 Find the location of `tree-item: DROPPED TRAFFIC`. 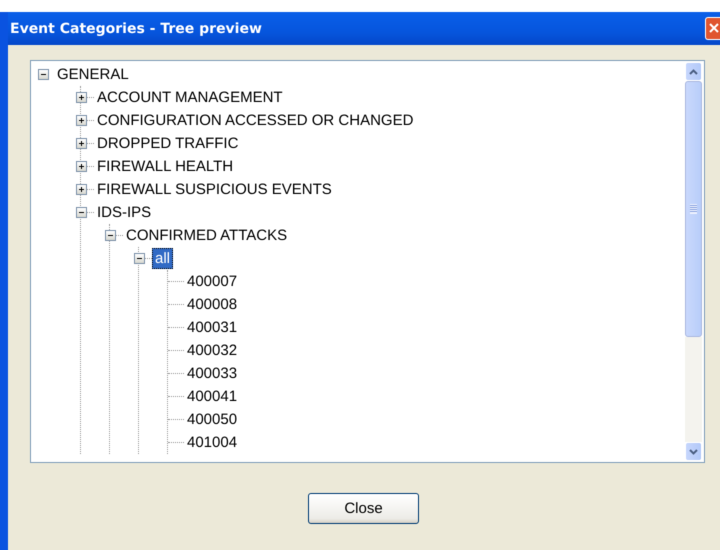

tree-item: DROPPED TRAFFIC is located at coordinates (168, 143).